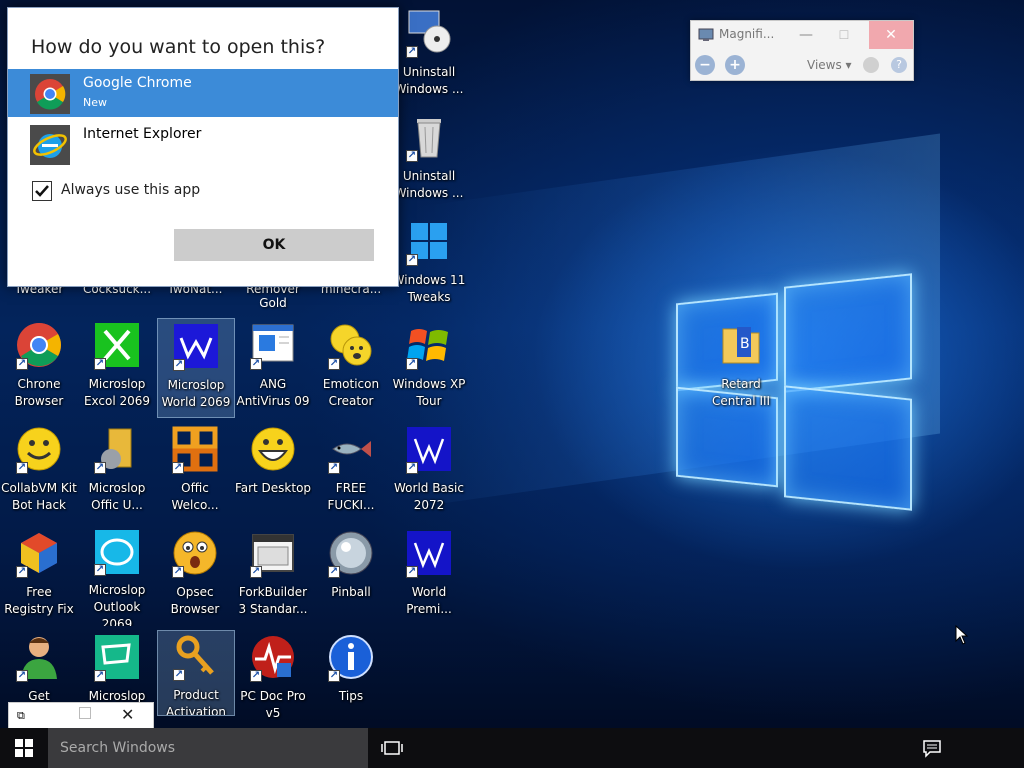 This screenshot has width=1024, height=768. I want to click on small-window: ⧉ ✕, so click(81, 715).